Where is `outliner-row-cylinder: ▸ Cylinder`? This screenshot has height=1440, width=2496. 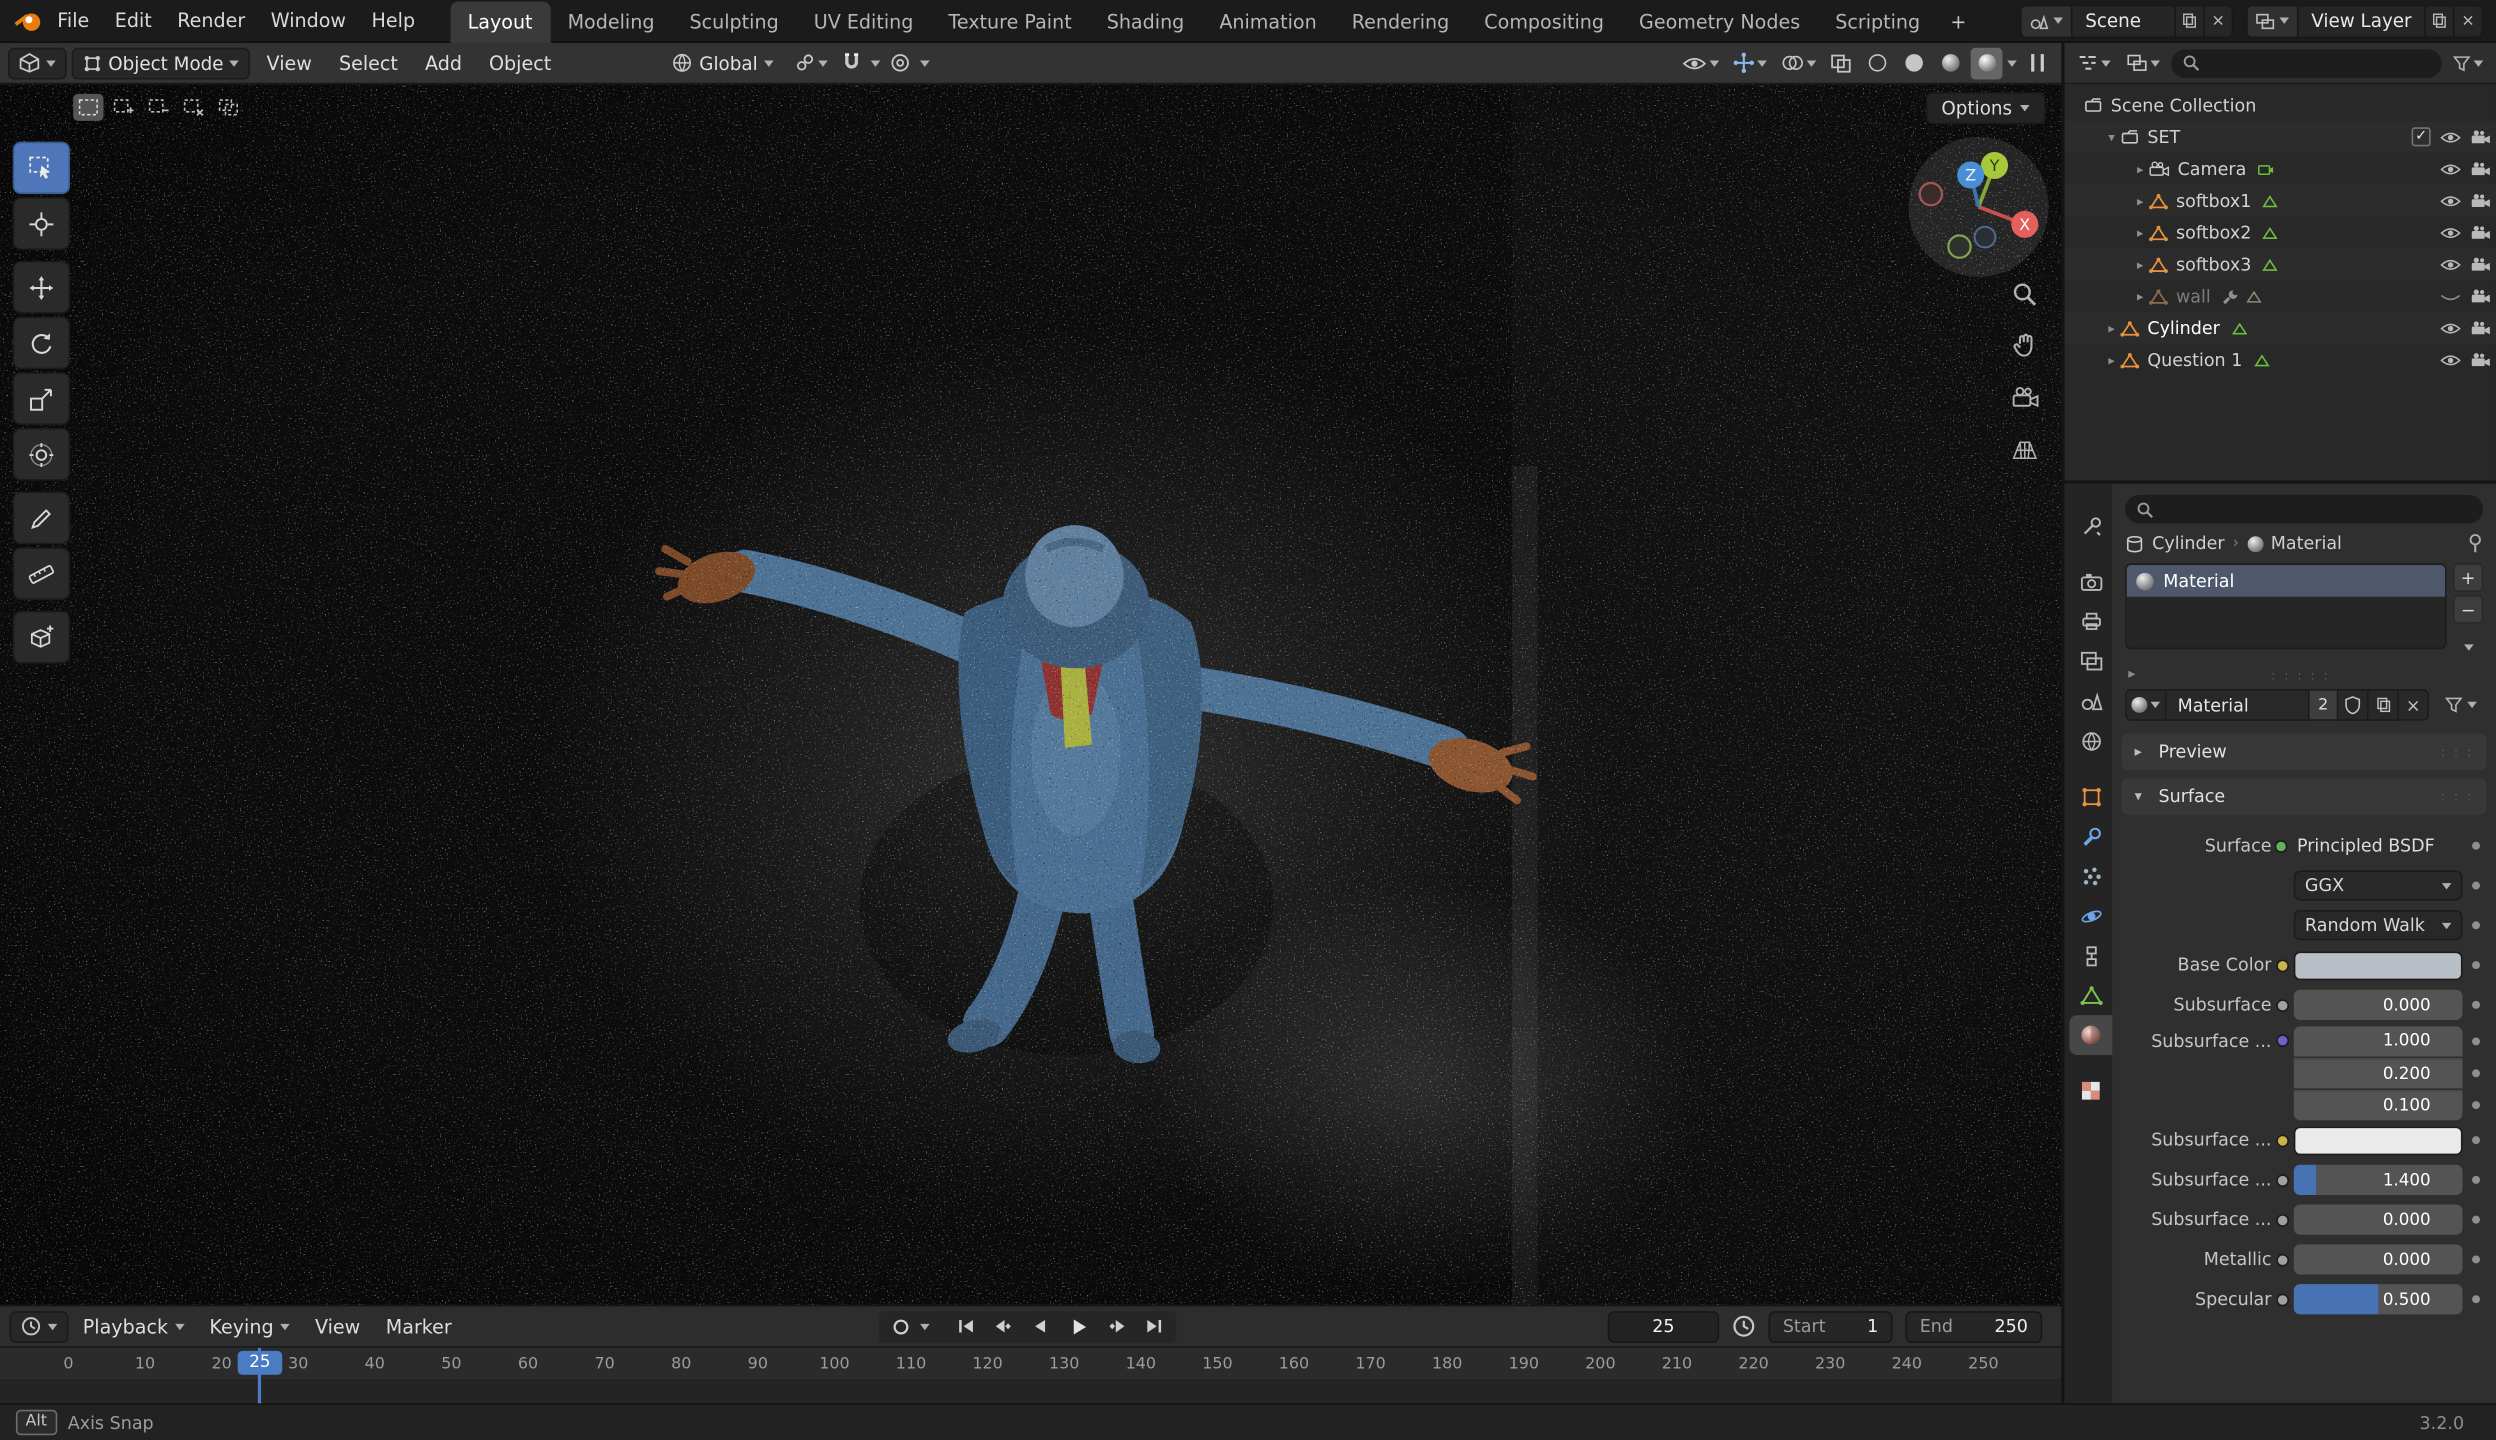
outliner-row-cylinder: ▸ Cylinder is located at coordinates (2280, 327).